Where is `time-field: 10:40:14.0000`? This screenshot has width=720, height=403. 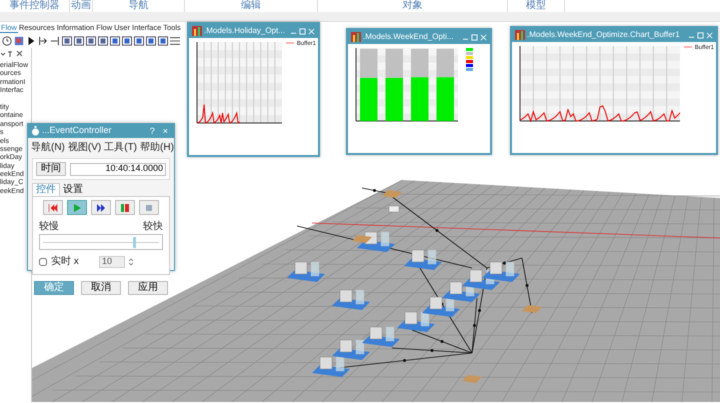
time-field: 10:40:14.0000 is located at coordinates (118, 169).